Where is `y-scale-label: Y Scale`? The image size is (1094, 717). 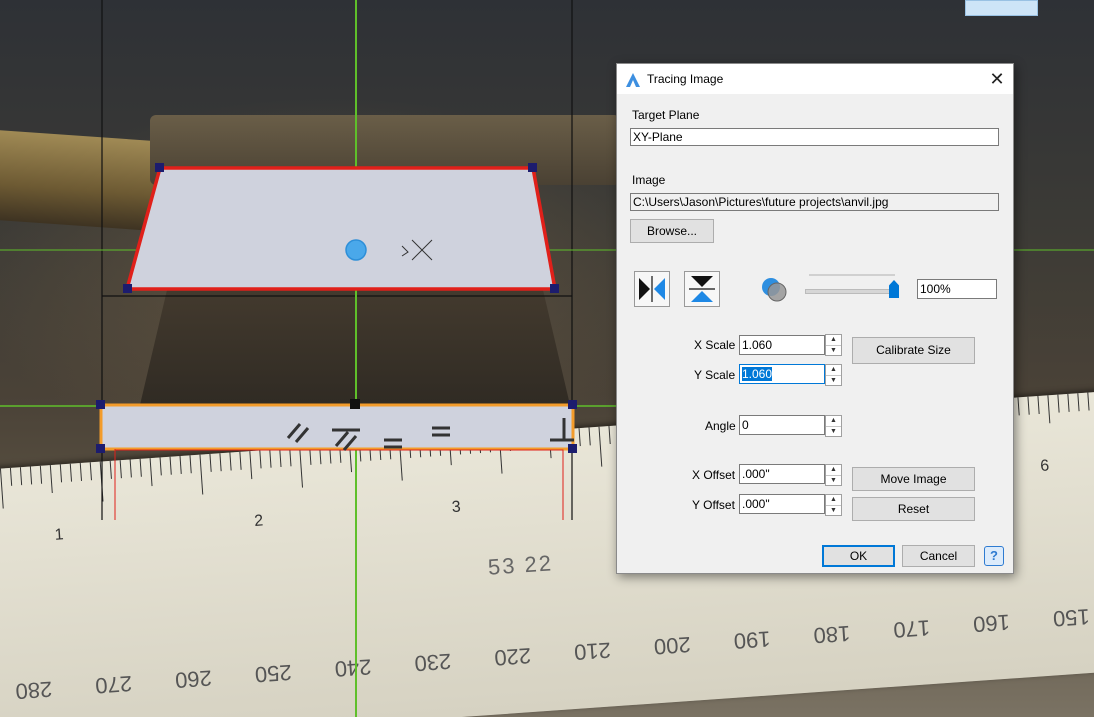 y-scale-label: Y Scale is located at coordinates (715, 375).